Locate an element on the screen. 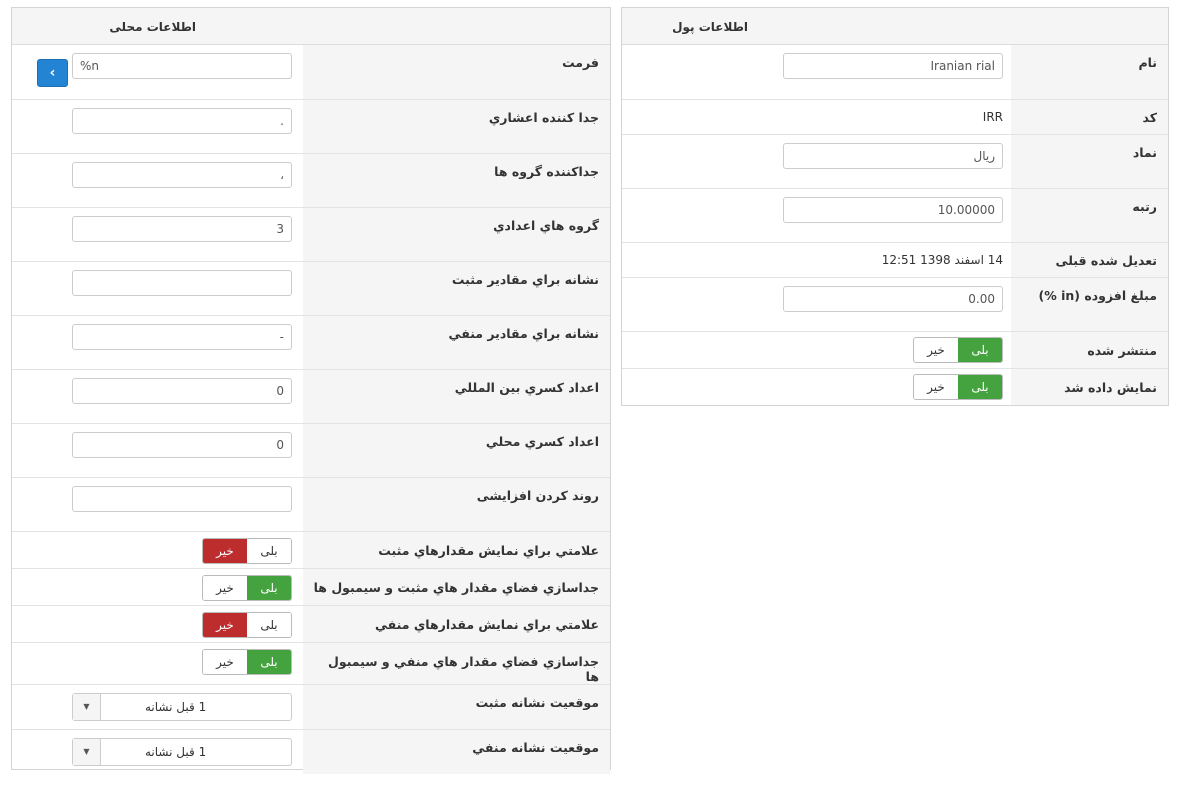 The image size is (1178, 803). positive-sign-label: نشانه براي مقادير مثبت is located at coordinates (456, 287).